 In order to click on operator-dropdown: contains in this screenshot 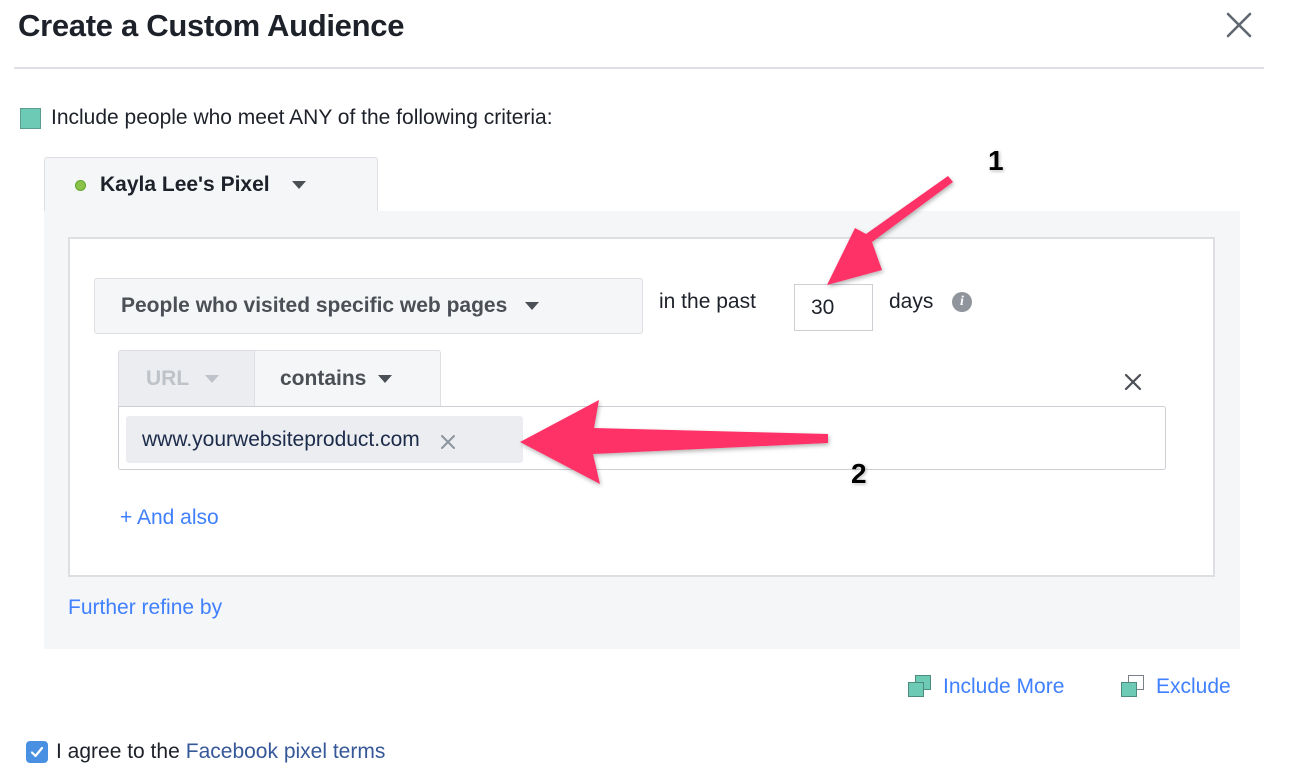, I will do `click(347, 378)`.